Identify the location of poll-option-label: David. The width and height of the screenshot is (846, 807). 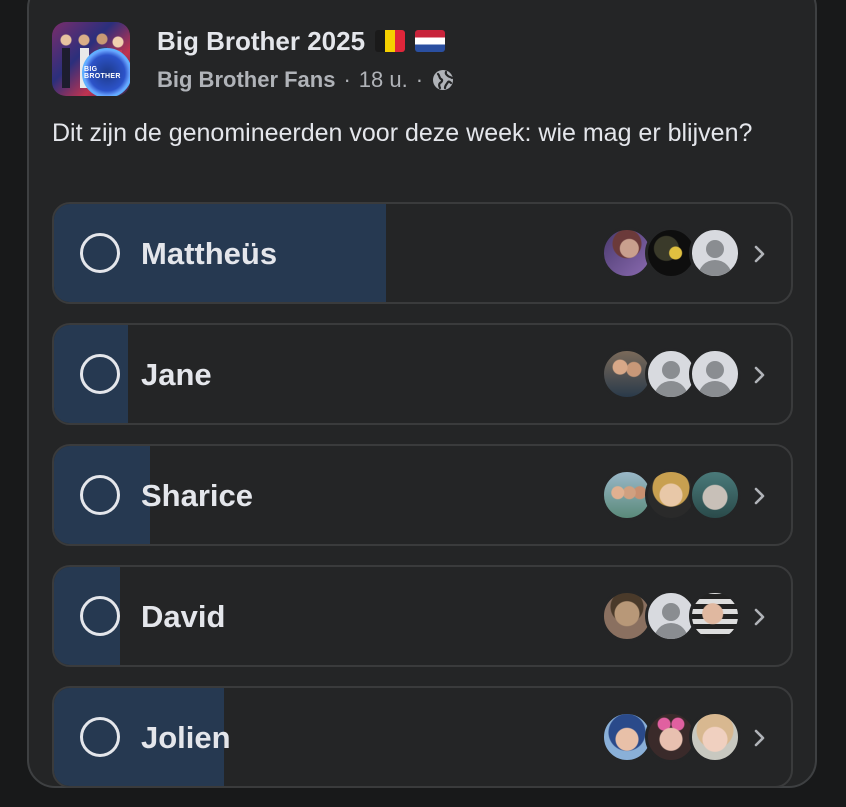
(183, 616).